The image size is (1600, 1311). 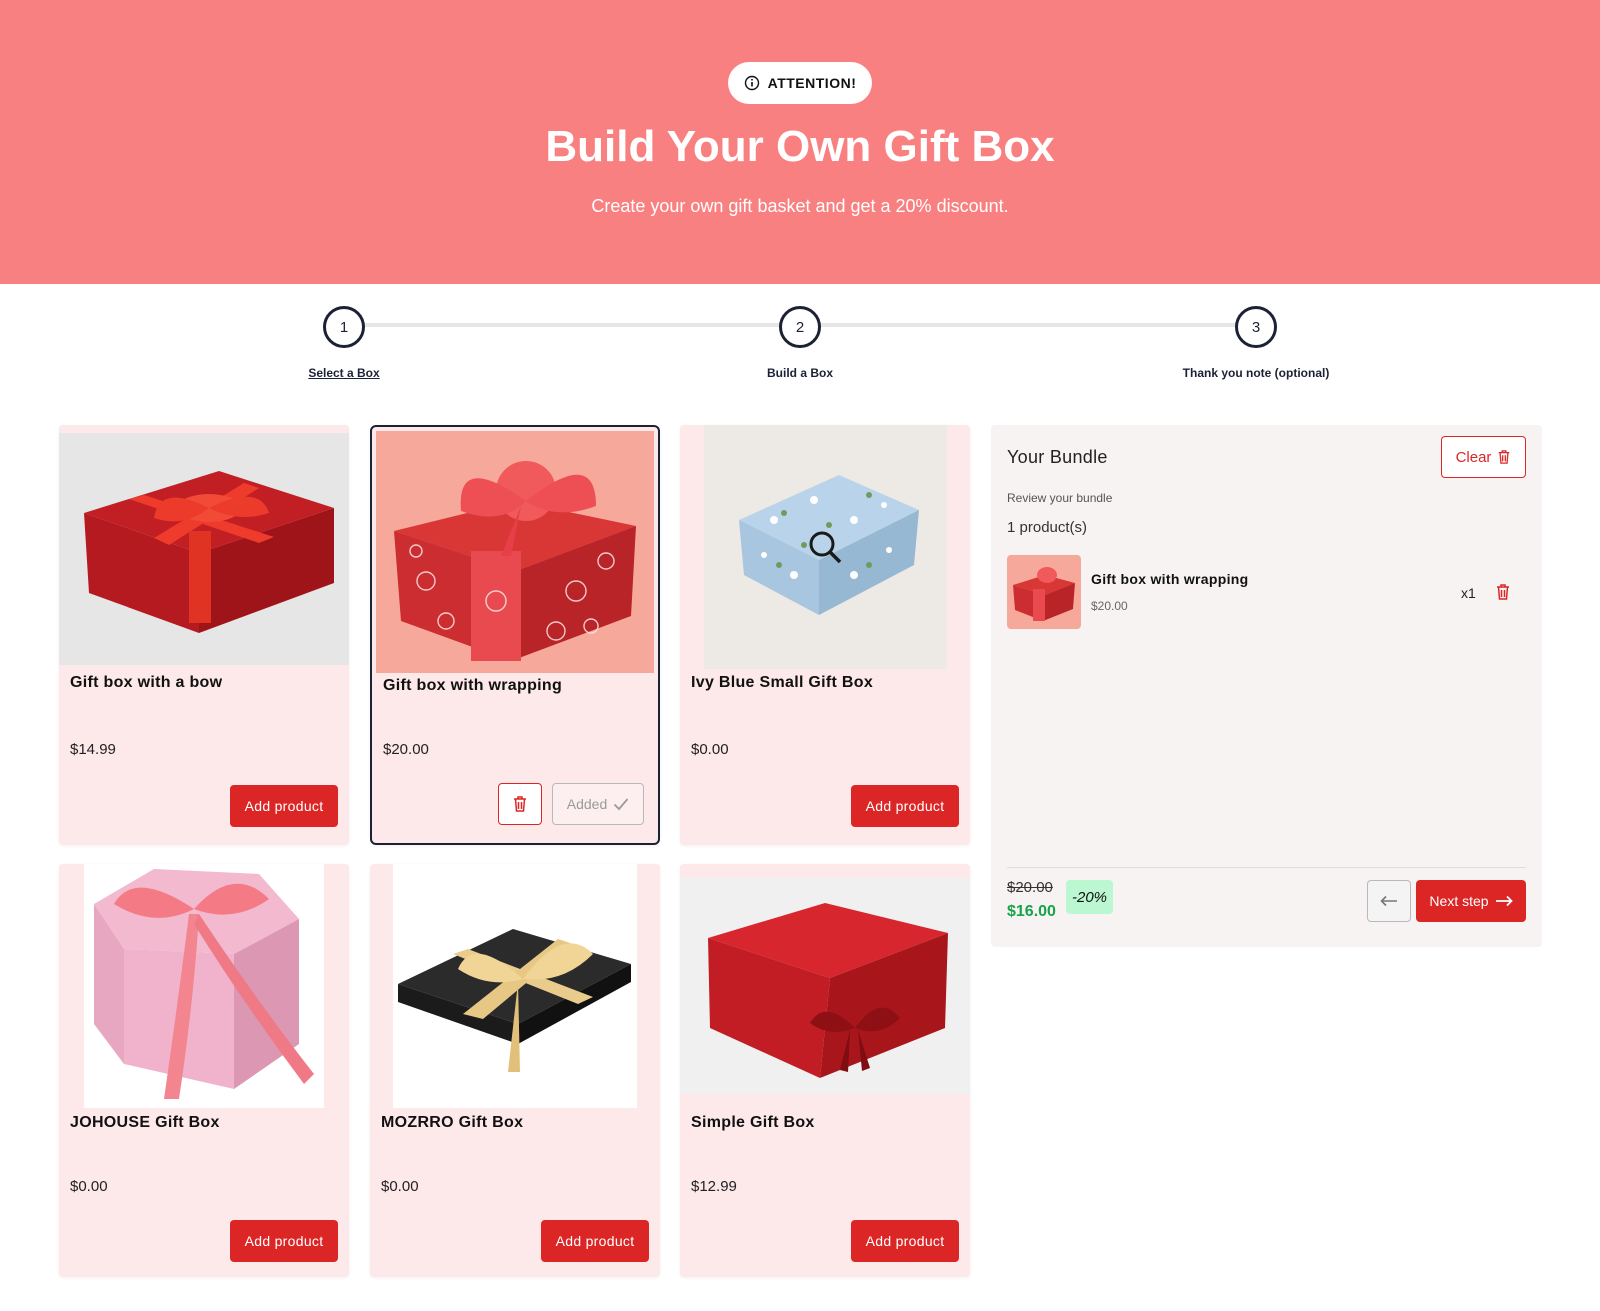 I want to click on bundle-count: 1 product(s), so click(x=1047, y=527).